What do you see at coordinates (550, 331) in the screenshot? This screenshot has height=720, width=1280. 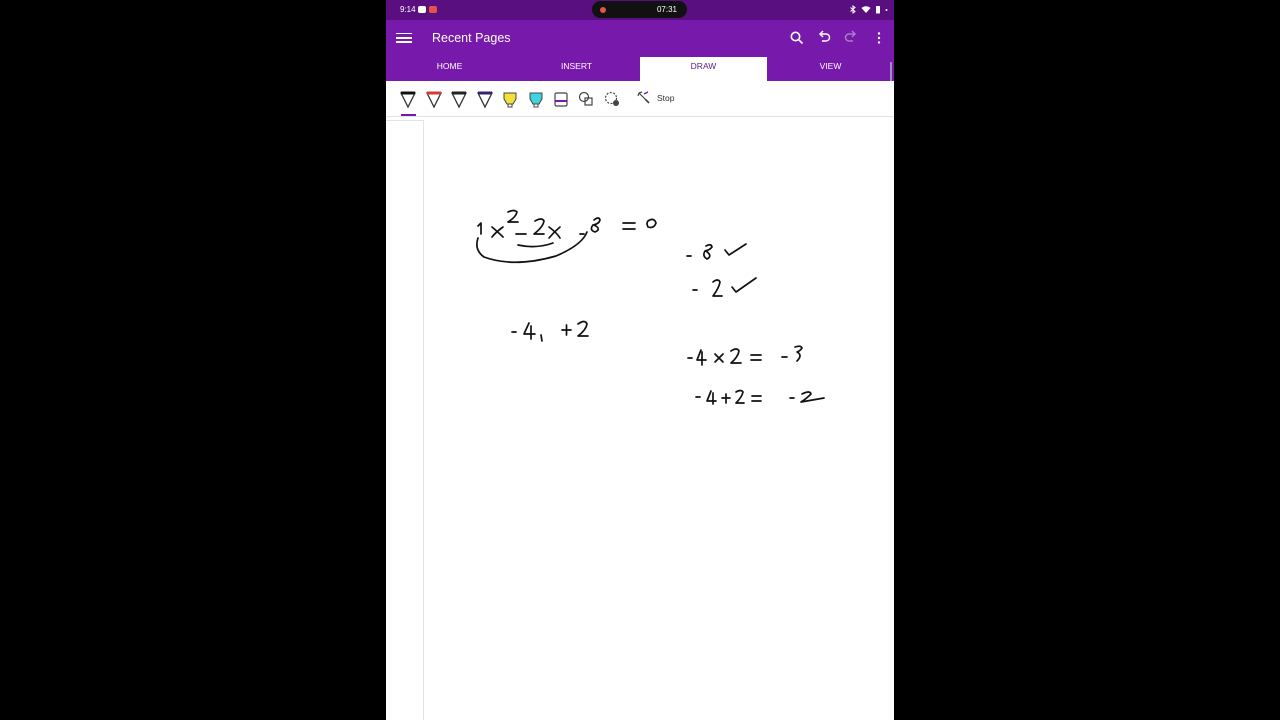 I see `ink-factors` at bounding box center [550, 331].